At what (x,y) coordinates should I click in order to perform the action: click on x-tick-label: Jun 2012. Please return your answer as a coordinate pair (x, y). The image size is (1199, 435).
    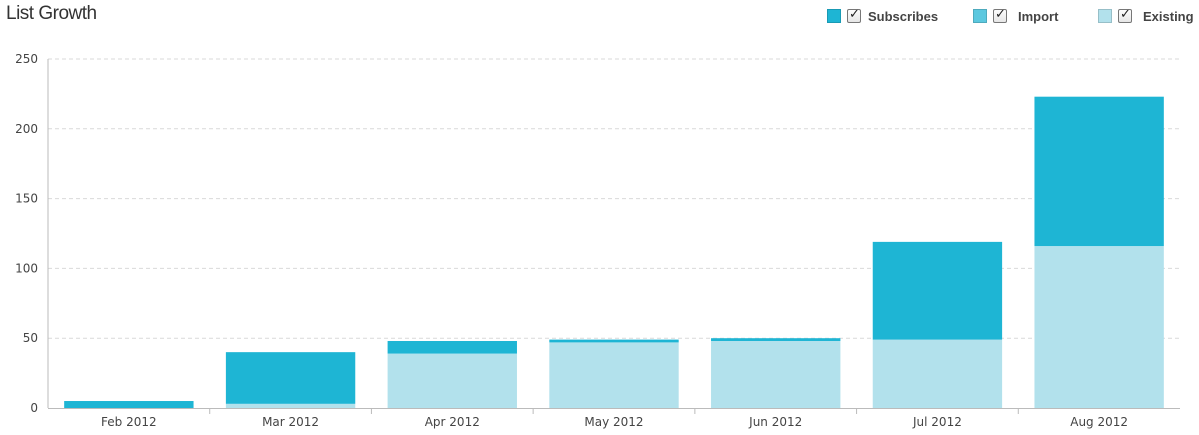
    Looking at the image, I should click on (775, 422).